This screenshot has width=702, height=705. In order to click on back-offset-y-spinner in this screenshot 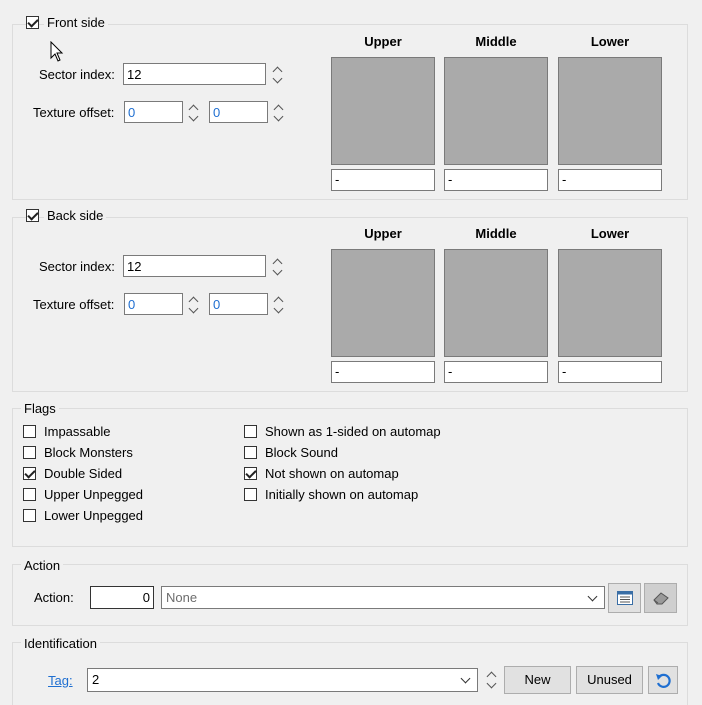, I will do `click(278, 305)`.